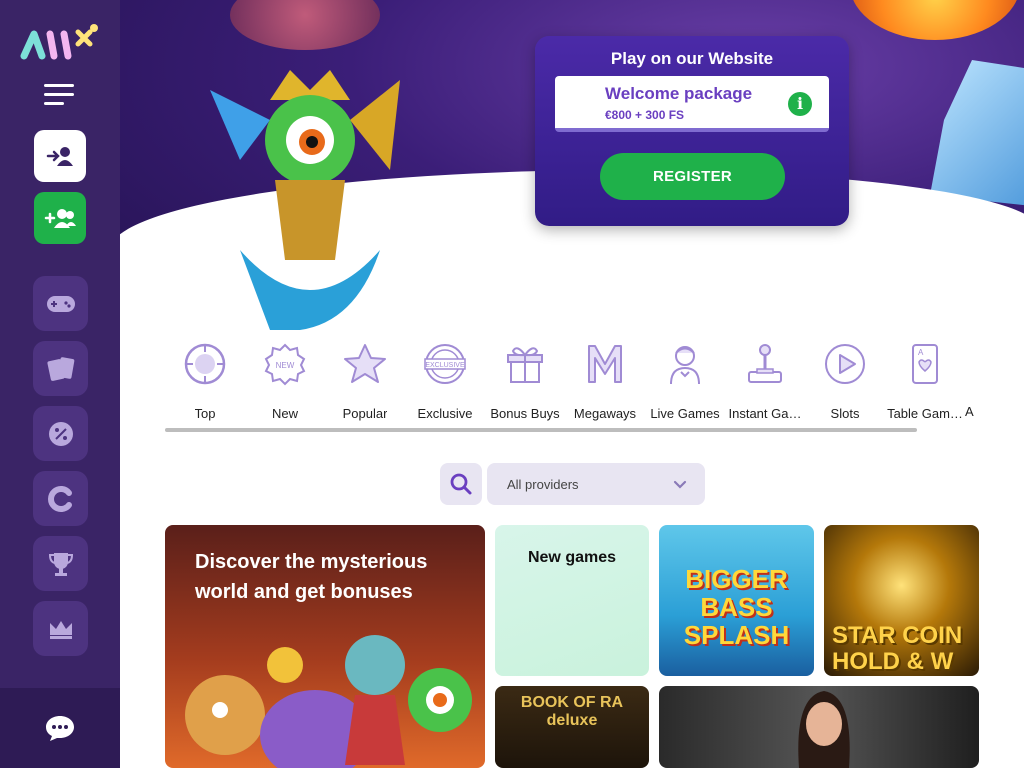 Image resolution: width=1024 pixels, height=768 pixels. Describe the element at coordinates (365, 413) in the screenshot. I see `category-label: Popular` at that location.